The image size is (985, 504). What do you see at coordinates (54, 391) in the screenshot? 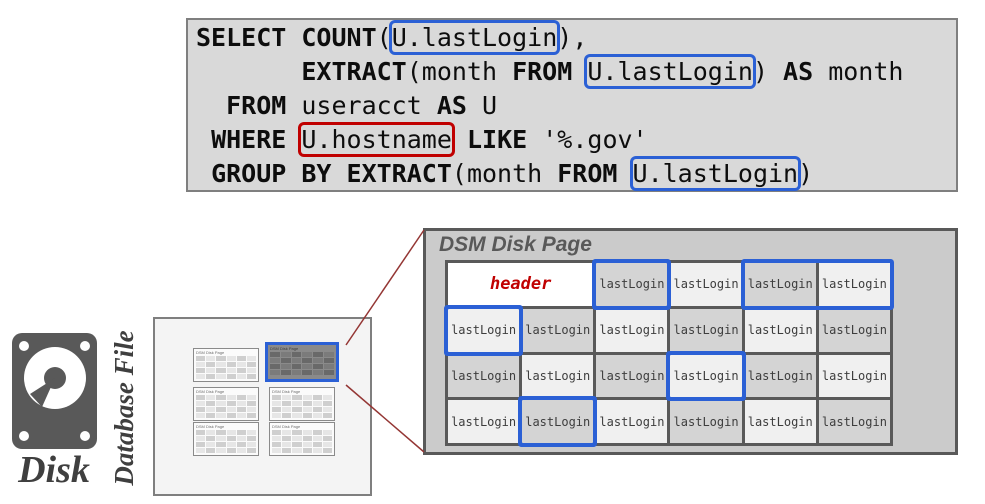
I see `disk-icon` at bounding box center [54, 391].